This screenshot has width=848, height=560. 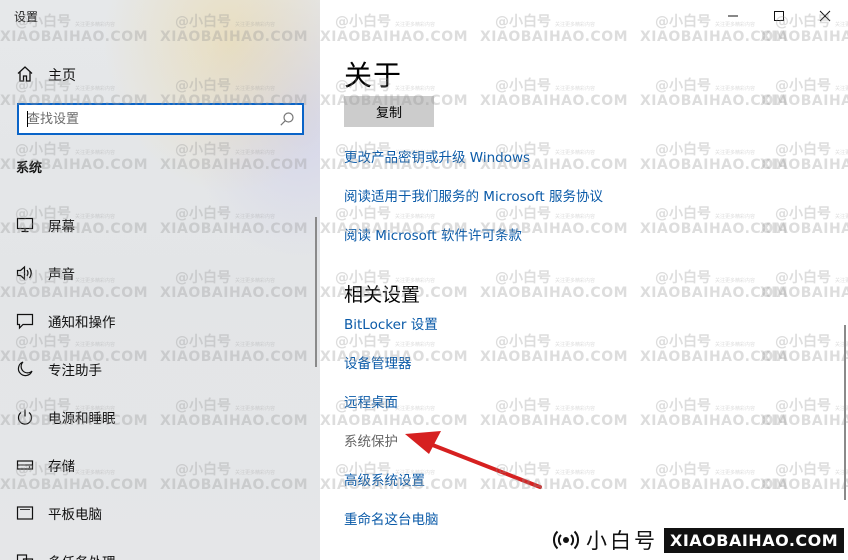 I want to click on brand-name-en: XIAOBAIHAO.COM, so click(x=754, y=540).